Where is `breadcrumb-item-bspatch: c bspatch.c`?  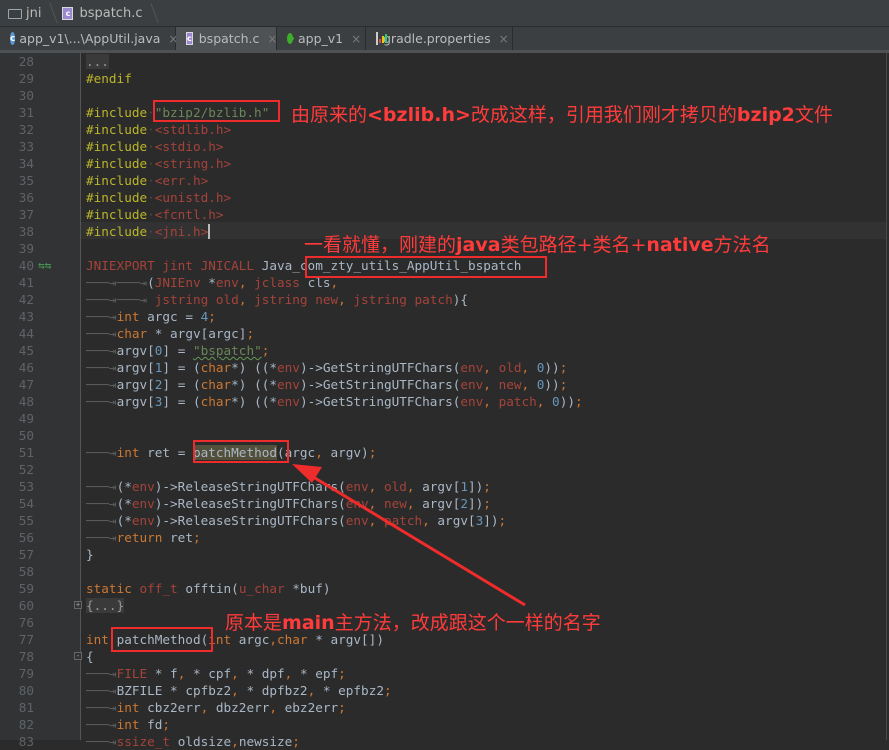
breadcrumb-item-bspatch: c bspatch.c is located at coordinates (103, 13).